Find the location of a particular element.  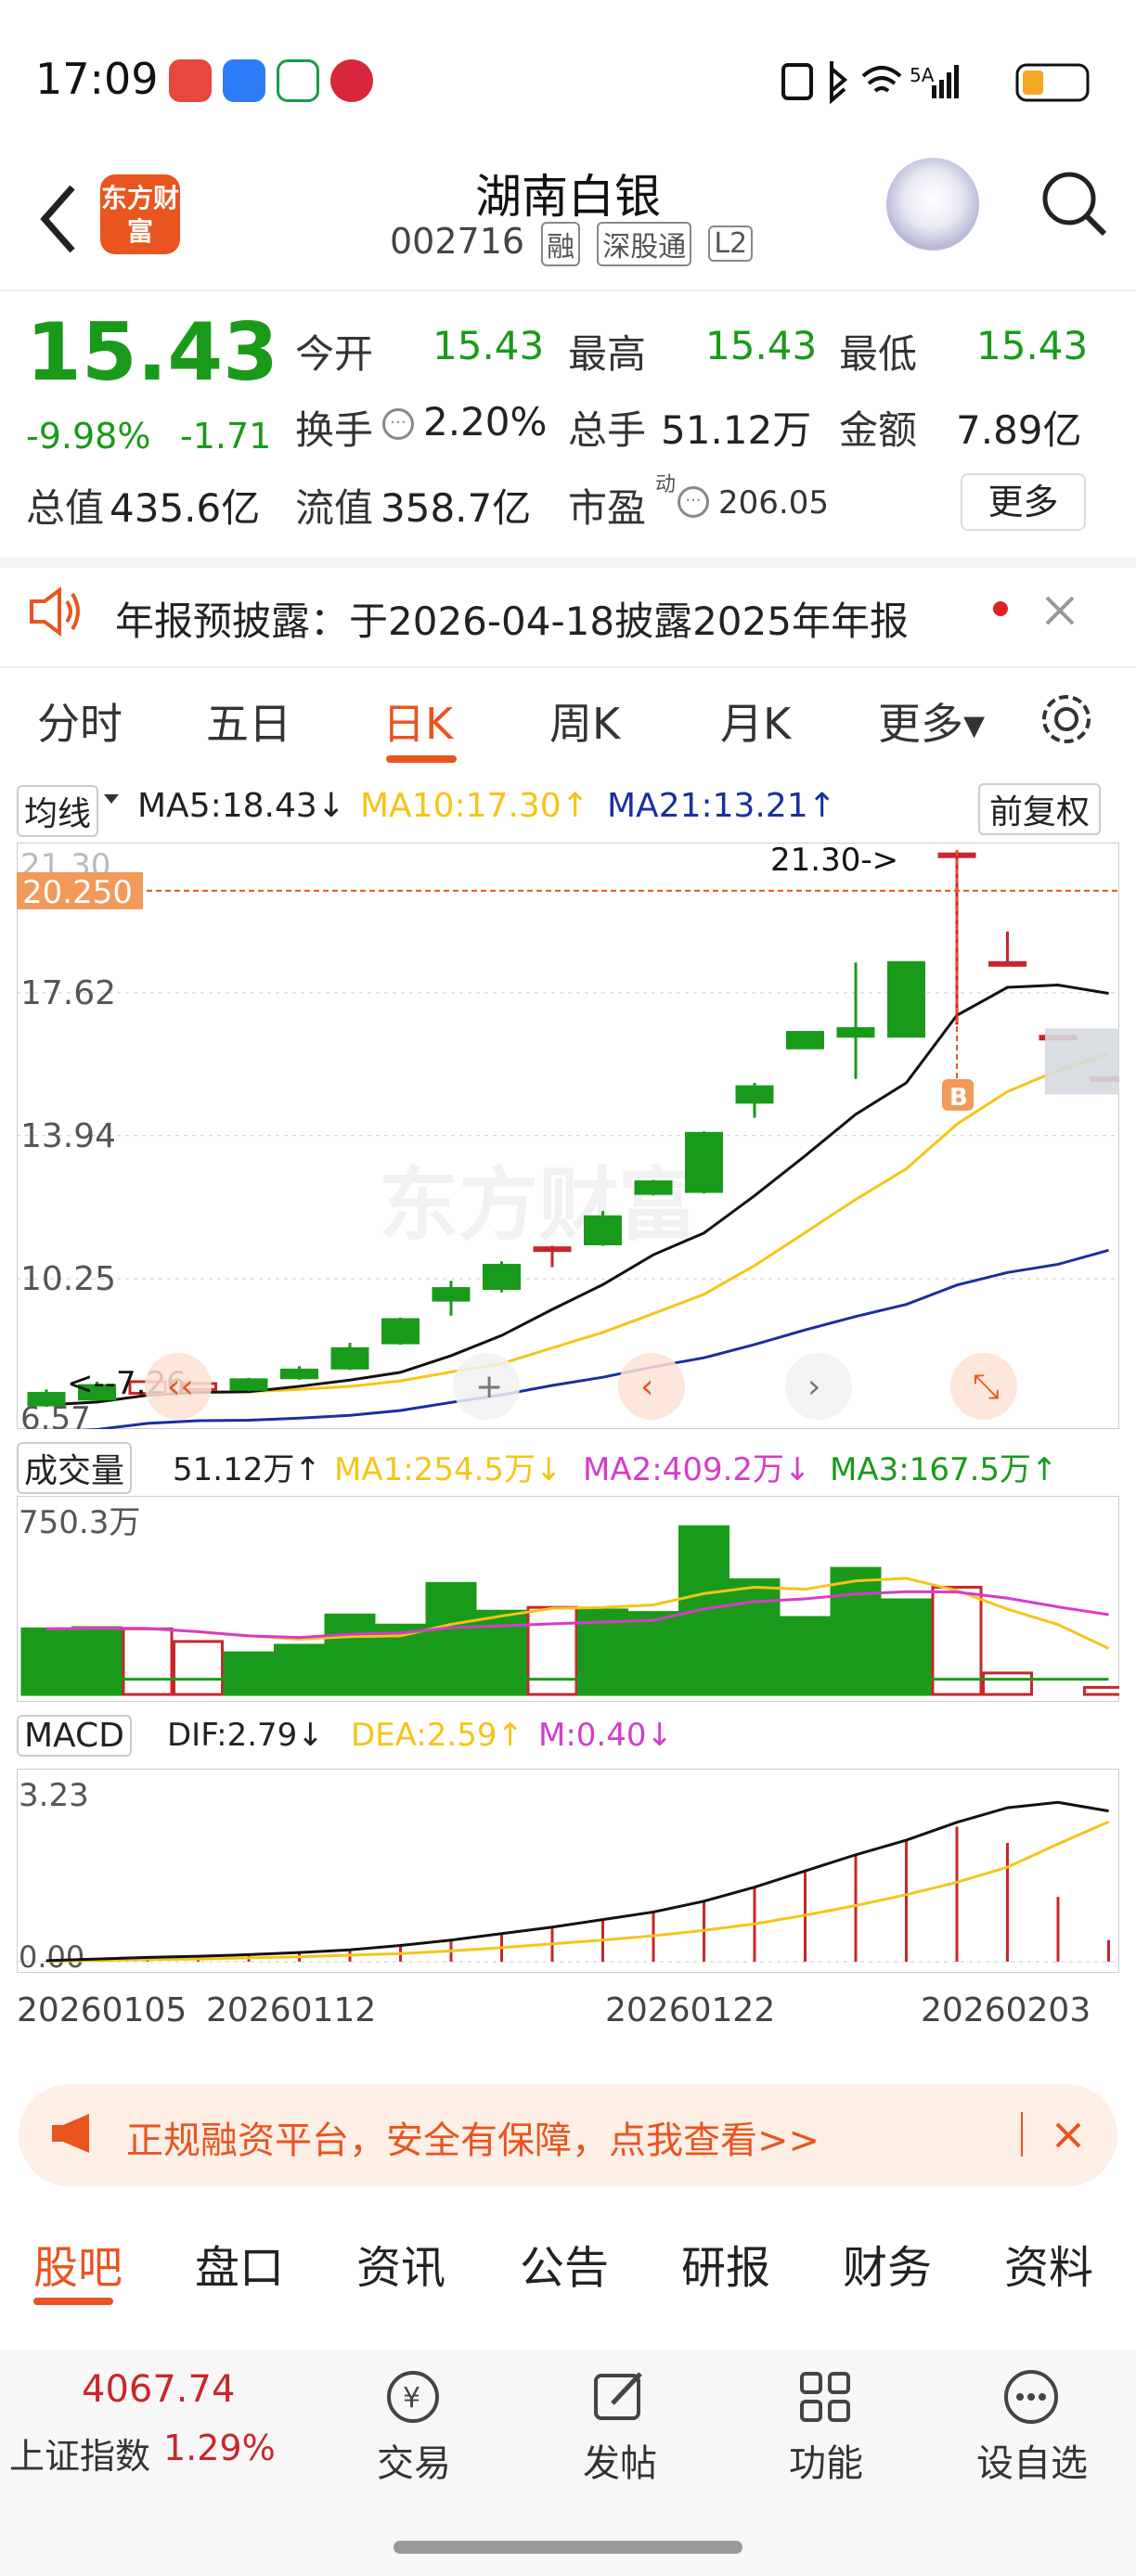

pe-superscript: 动 is located at coordinates (666, 485).